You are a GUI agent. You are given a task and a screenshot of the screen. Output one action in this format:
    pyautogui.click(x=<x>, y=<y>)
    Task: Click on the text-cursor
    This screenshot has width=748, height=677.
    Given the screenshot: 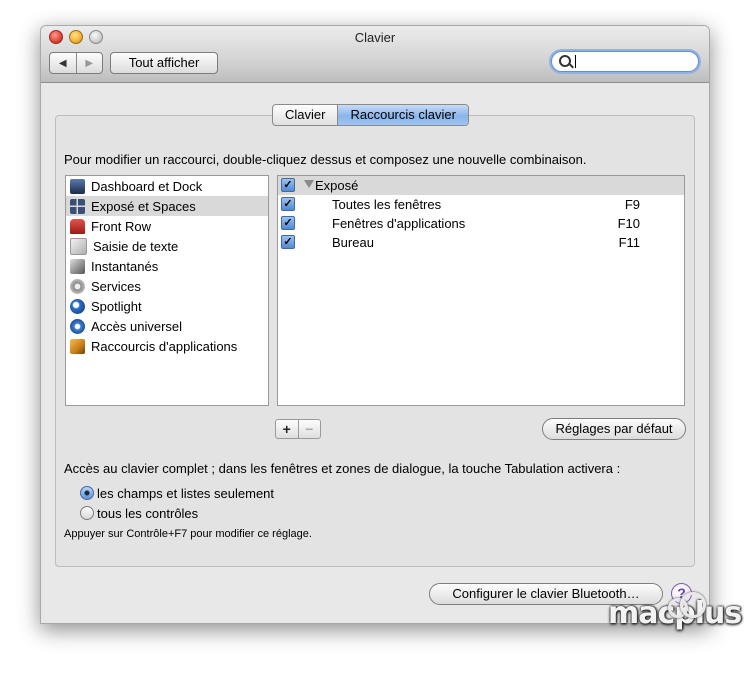 What is the action you would take?
    pyautogui.click(x=575, y=61)
    